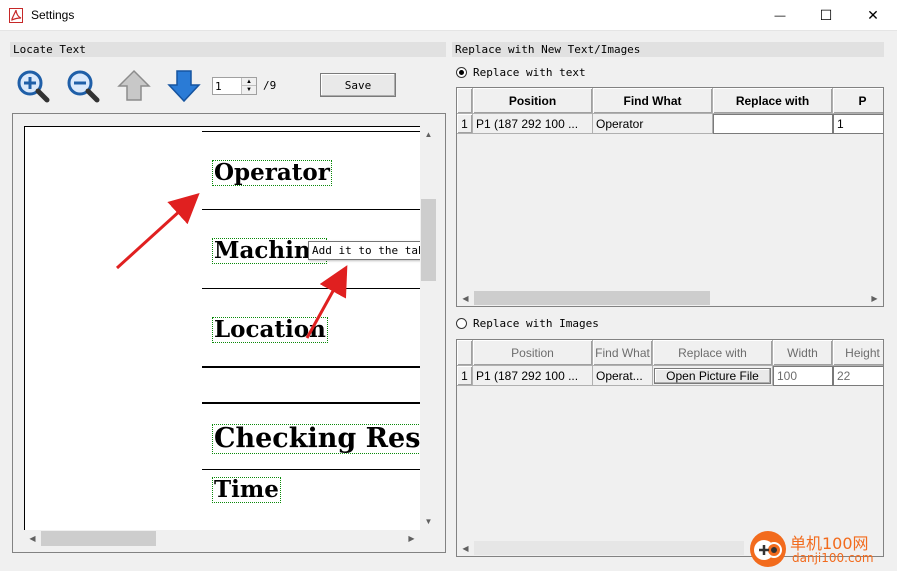 The image size is (897, 571). I want to click on spinner-down-button: ▼, so click(248, 90).